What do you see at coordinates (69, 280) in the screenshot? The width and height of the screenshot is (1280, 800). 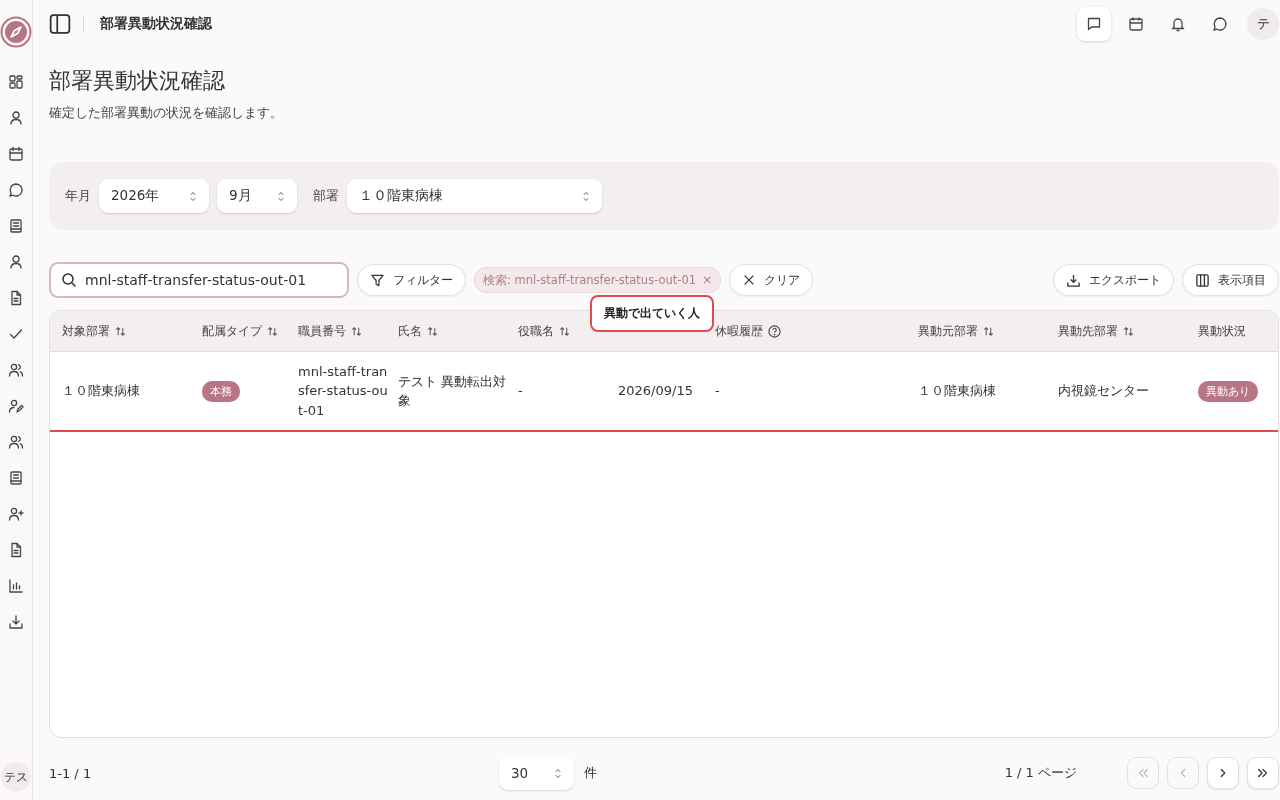 I see `search-icon` at bounding box center [69, 280].